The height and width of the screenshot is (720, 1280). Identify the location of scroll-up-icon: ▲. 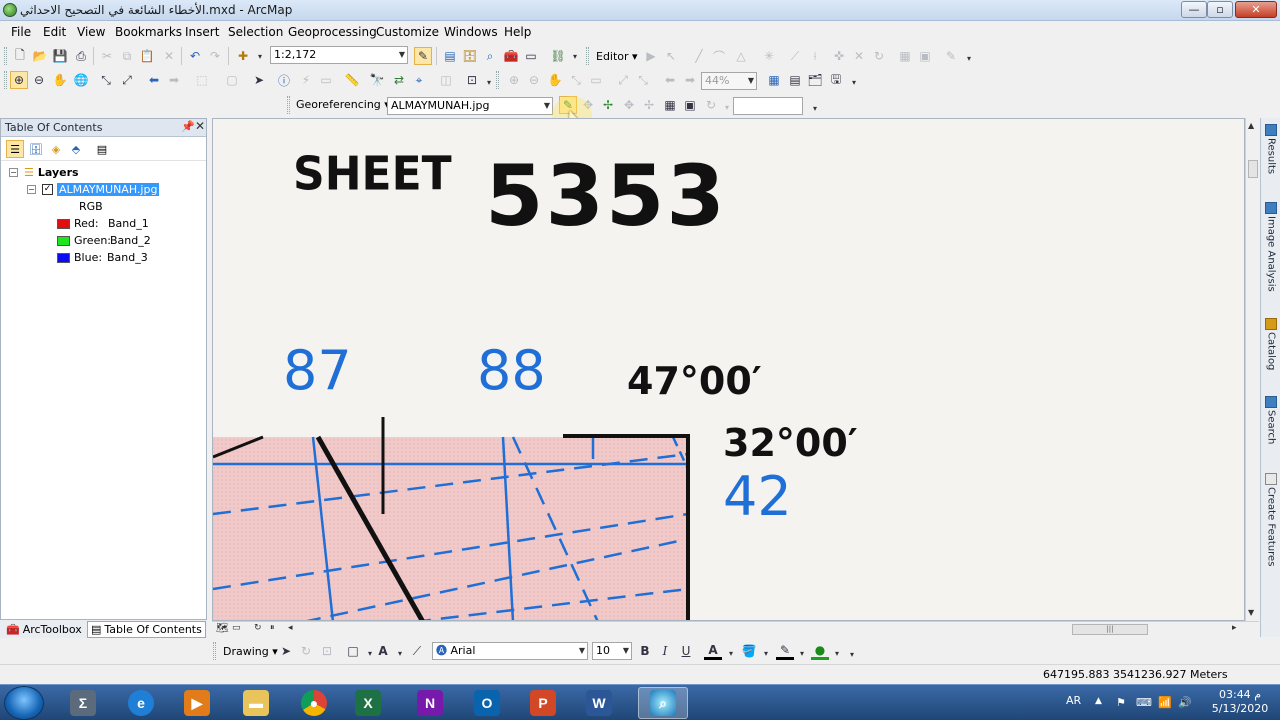
(1251, 125).